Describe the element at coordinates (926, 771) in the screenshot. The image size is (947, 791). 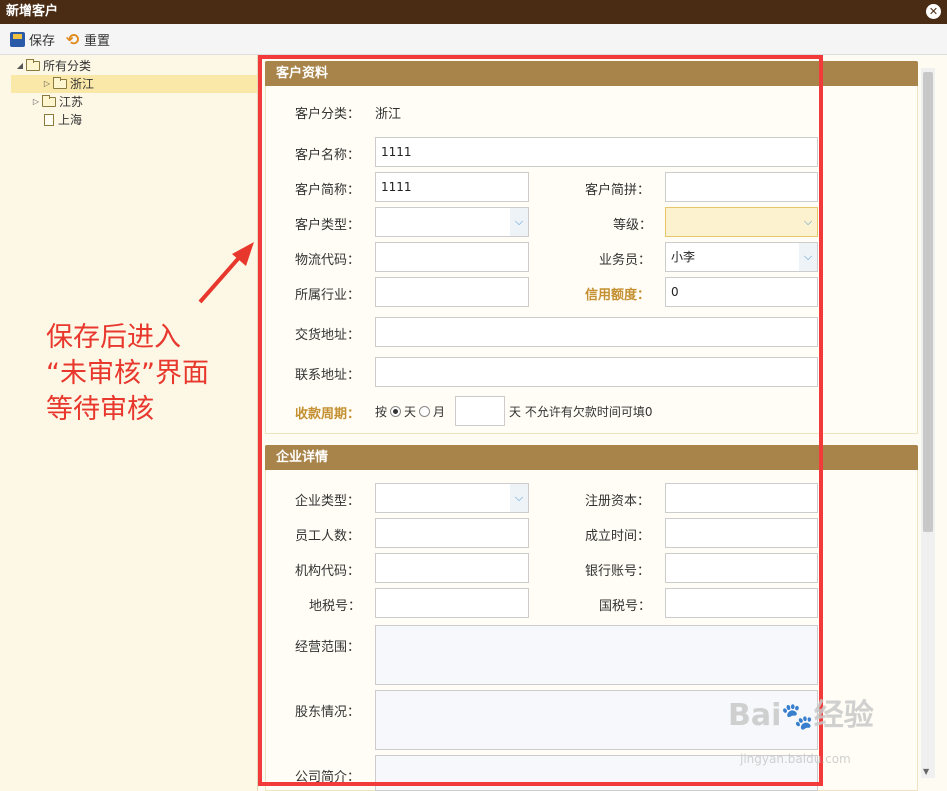
I see `scroll-down-icon: ▼` at that location.